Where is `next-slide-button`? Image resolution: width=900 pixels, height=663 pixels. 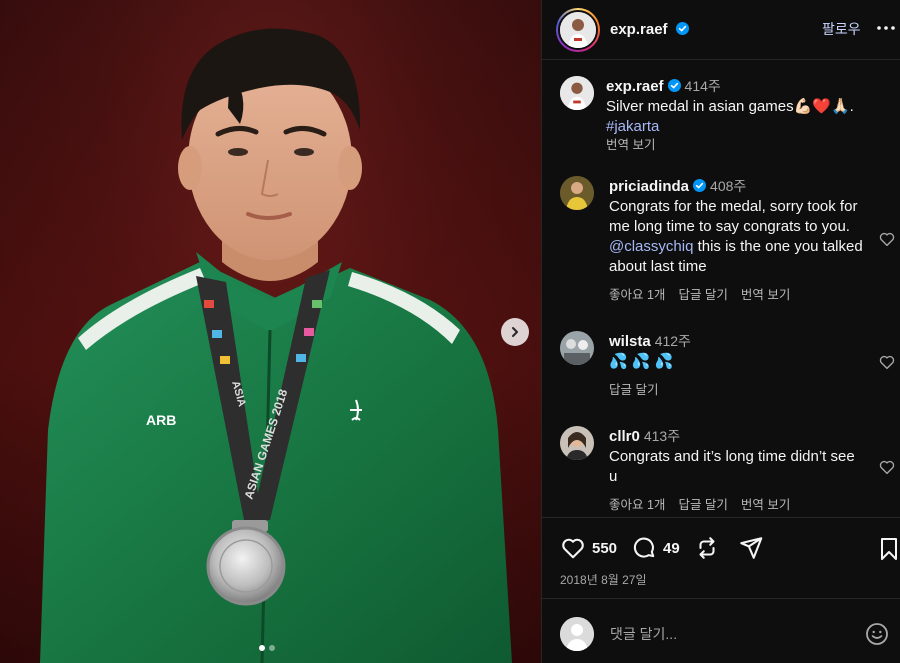
next-slide-button is located at coordinates (515, 332).